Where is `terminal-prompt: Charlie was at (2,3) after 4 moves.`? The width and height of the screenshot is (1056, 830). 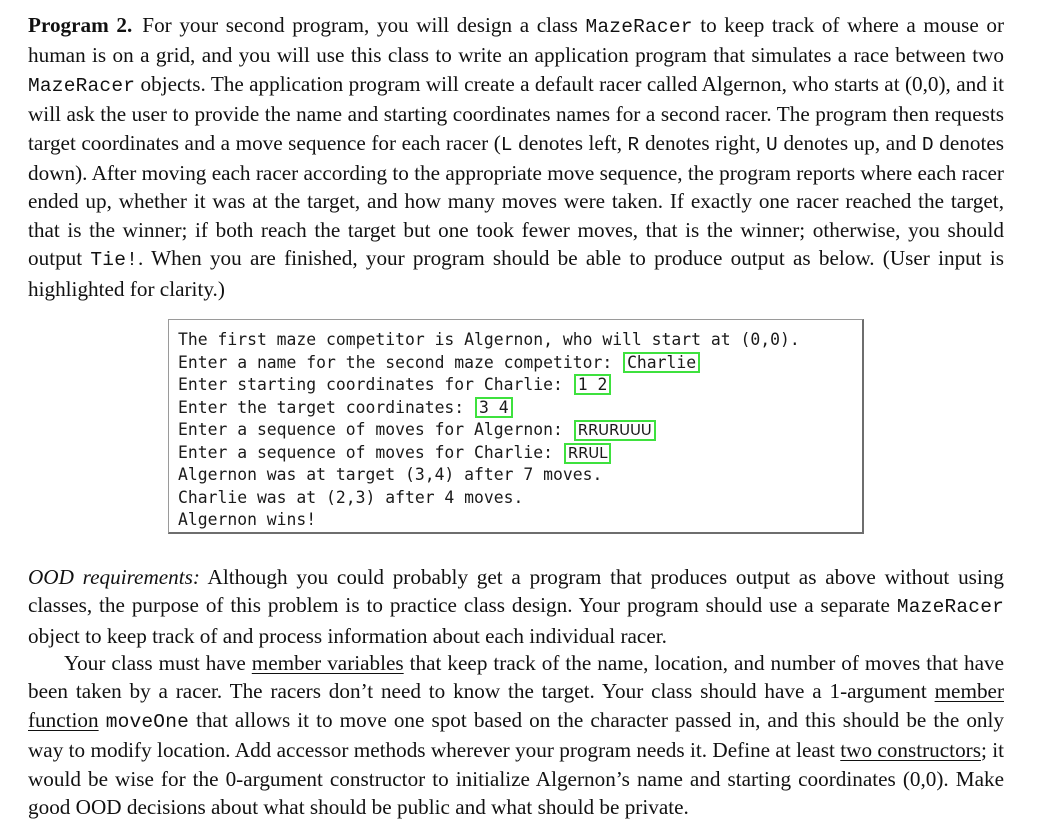
terminal-prompt: Charlie was at (2,3) after 4 moves. is located at coordinates (351, 497).